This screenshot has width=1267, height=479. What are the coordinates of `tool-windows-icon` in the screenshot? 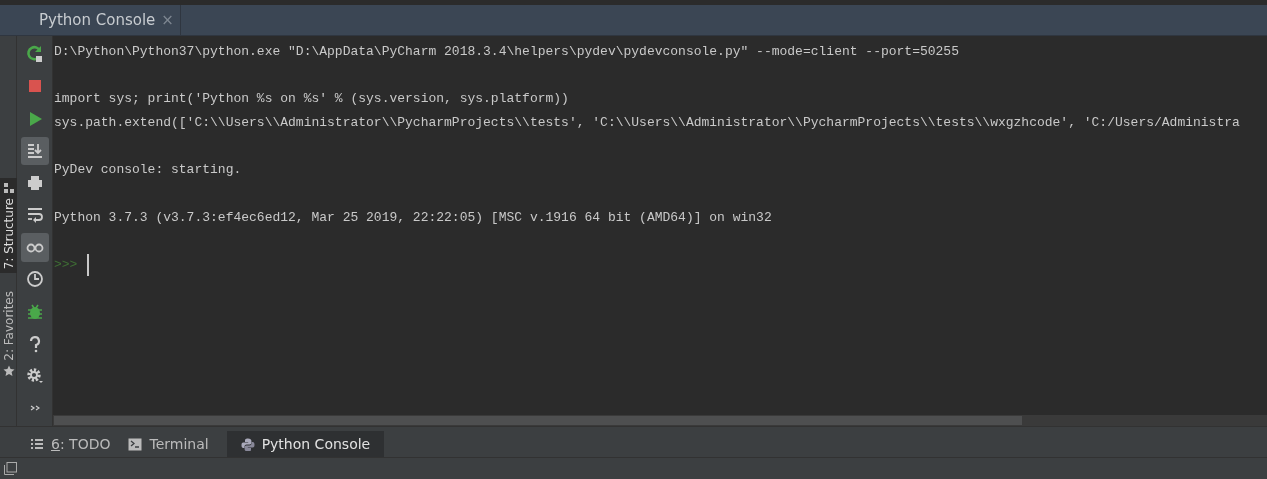 It's located at (10, 468).